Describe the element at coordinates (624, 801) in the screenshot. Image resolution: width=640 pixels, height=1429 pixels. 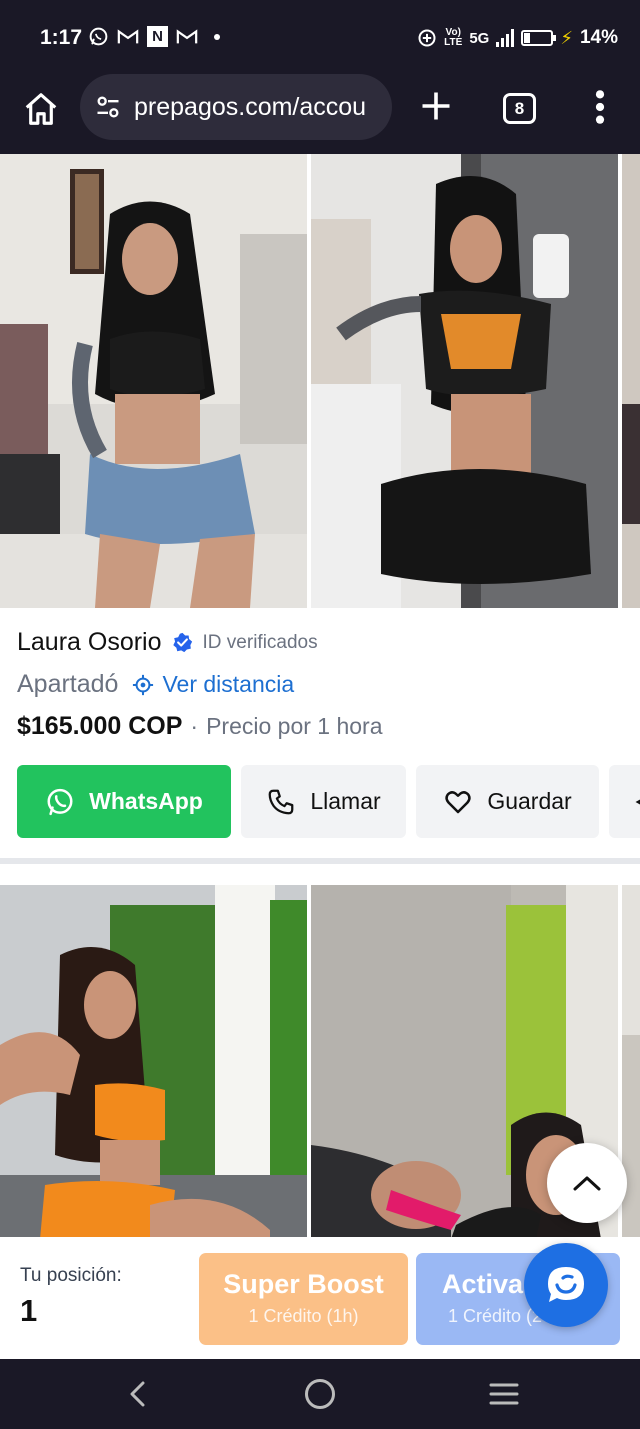
I see `share-button` at that location.